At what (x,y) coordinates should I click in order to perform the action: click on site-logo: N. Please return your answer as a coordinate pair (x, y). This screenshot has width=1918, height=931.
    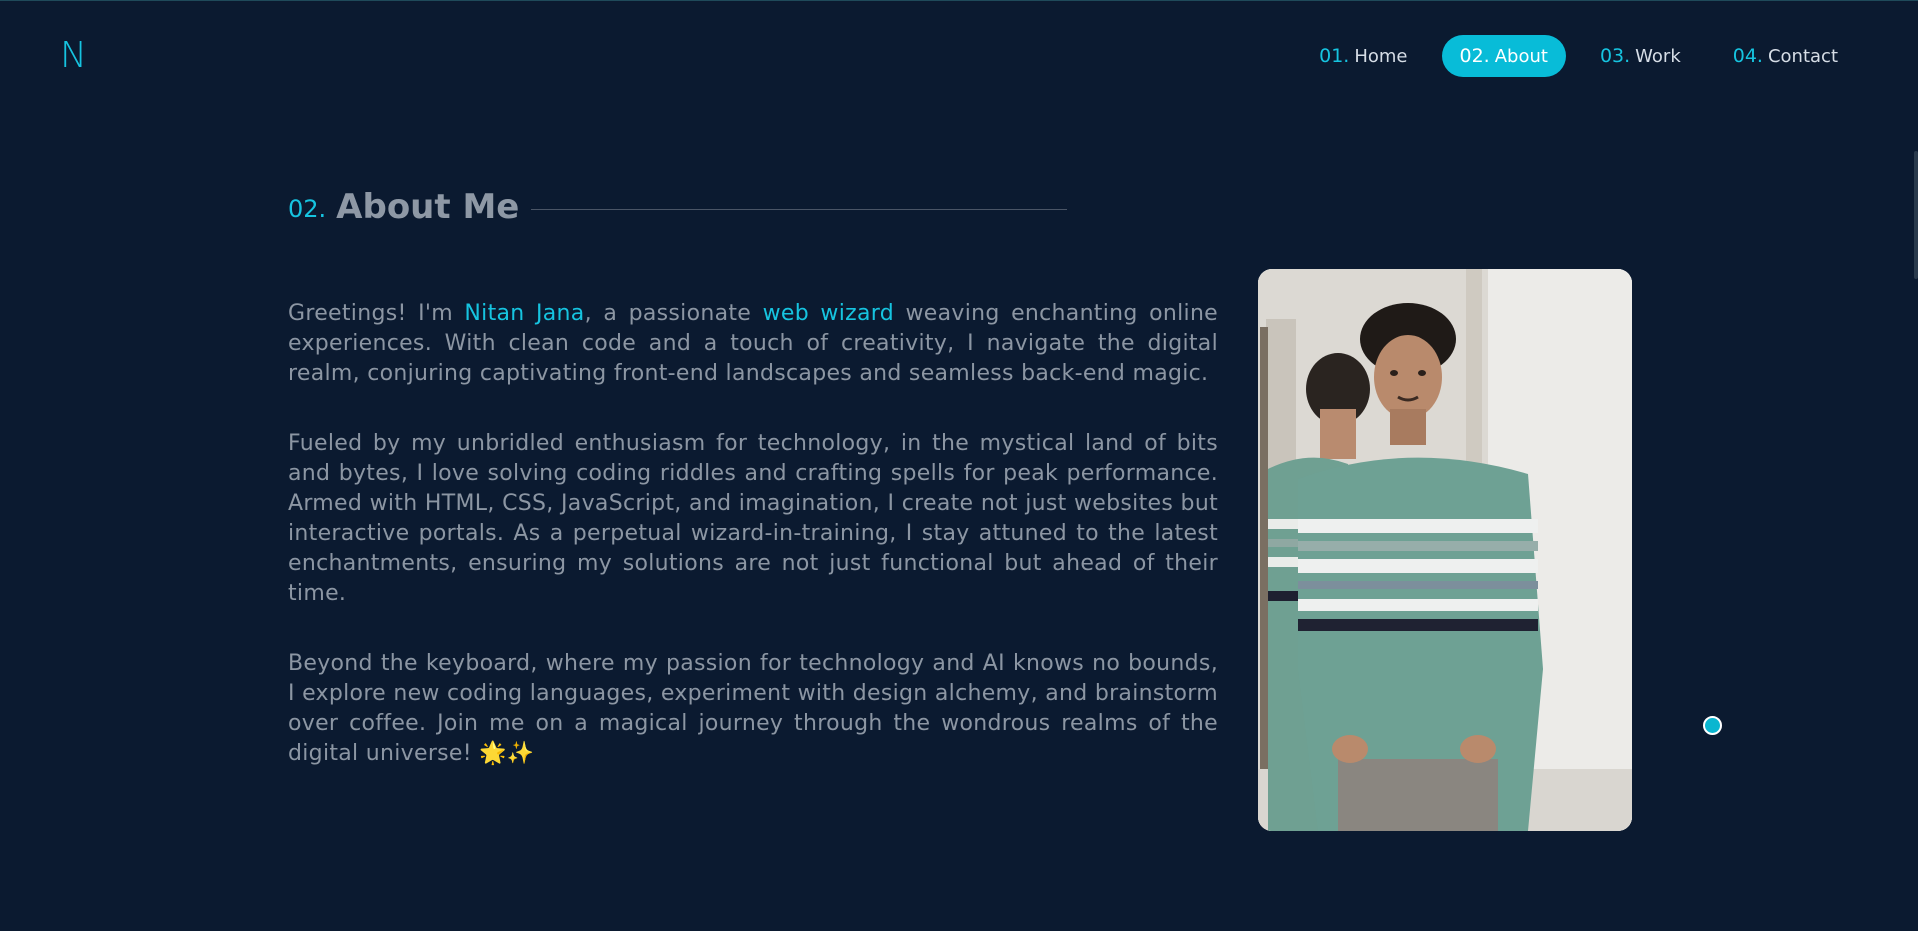
    Looking at the image, I should click on (73, 55).